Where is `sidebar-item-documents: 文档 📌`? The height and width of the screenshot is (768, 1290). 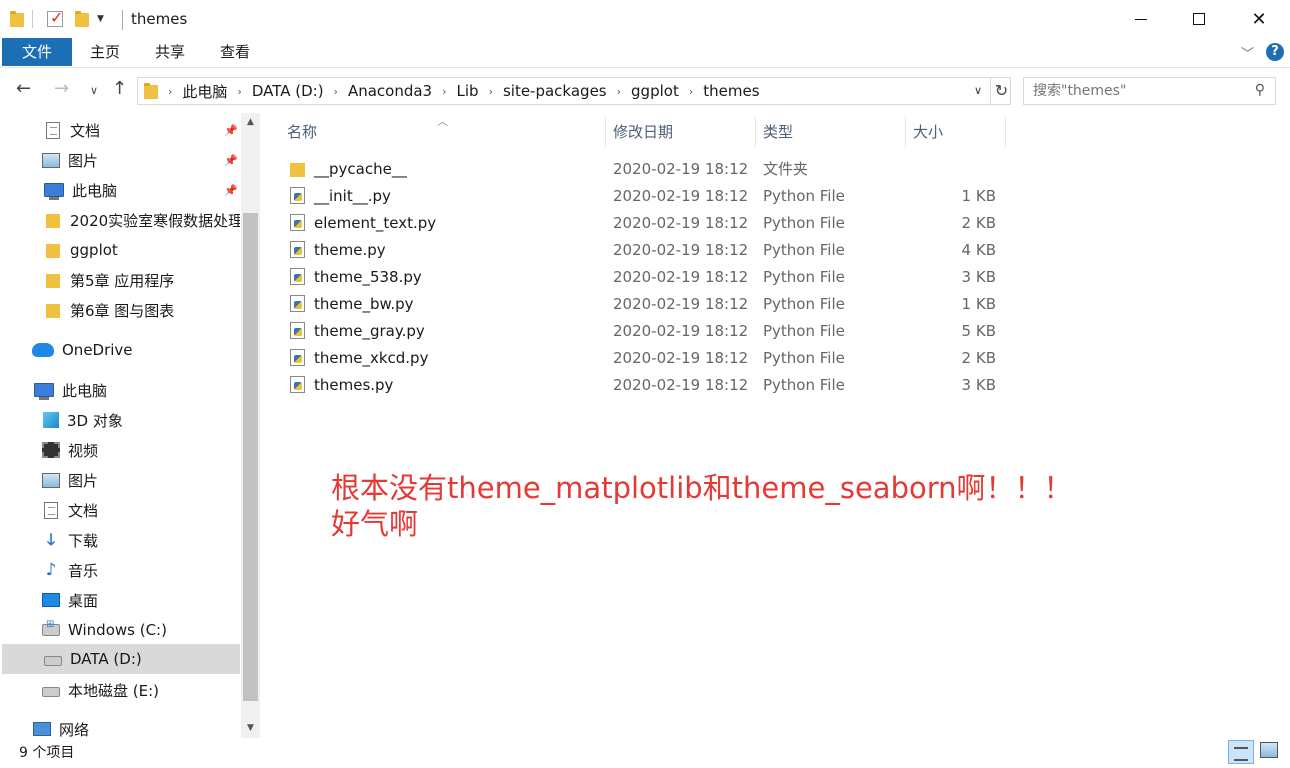 sidebar-item-documents: 文档 📌 is located at coordinates (120, 130).